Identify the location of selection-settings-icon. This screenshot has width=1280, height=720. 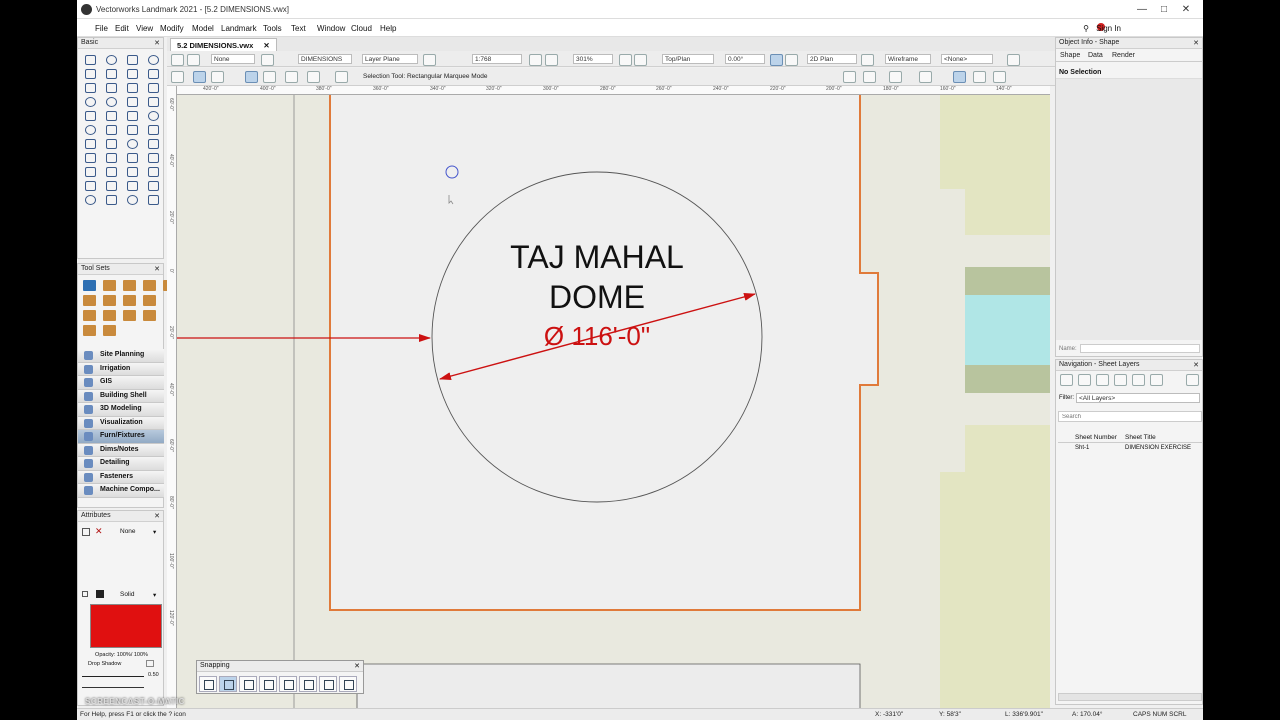
(341, 77).